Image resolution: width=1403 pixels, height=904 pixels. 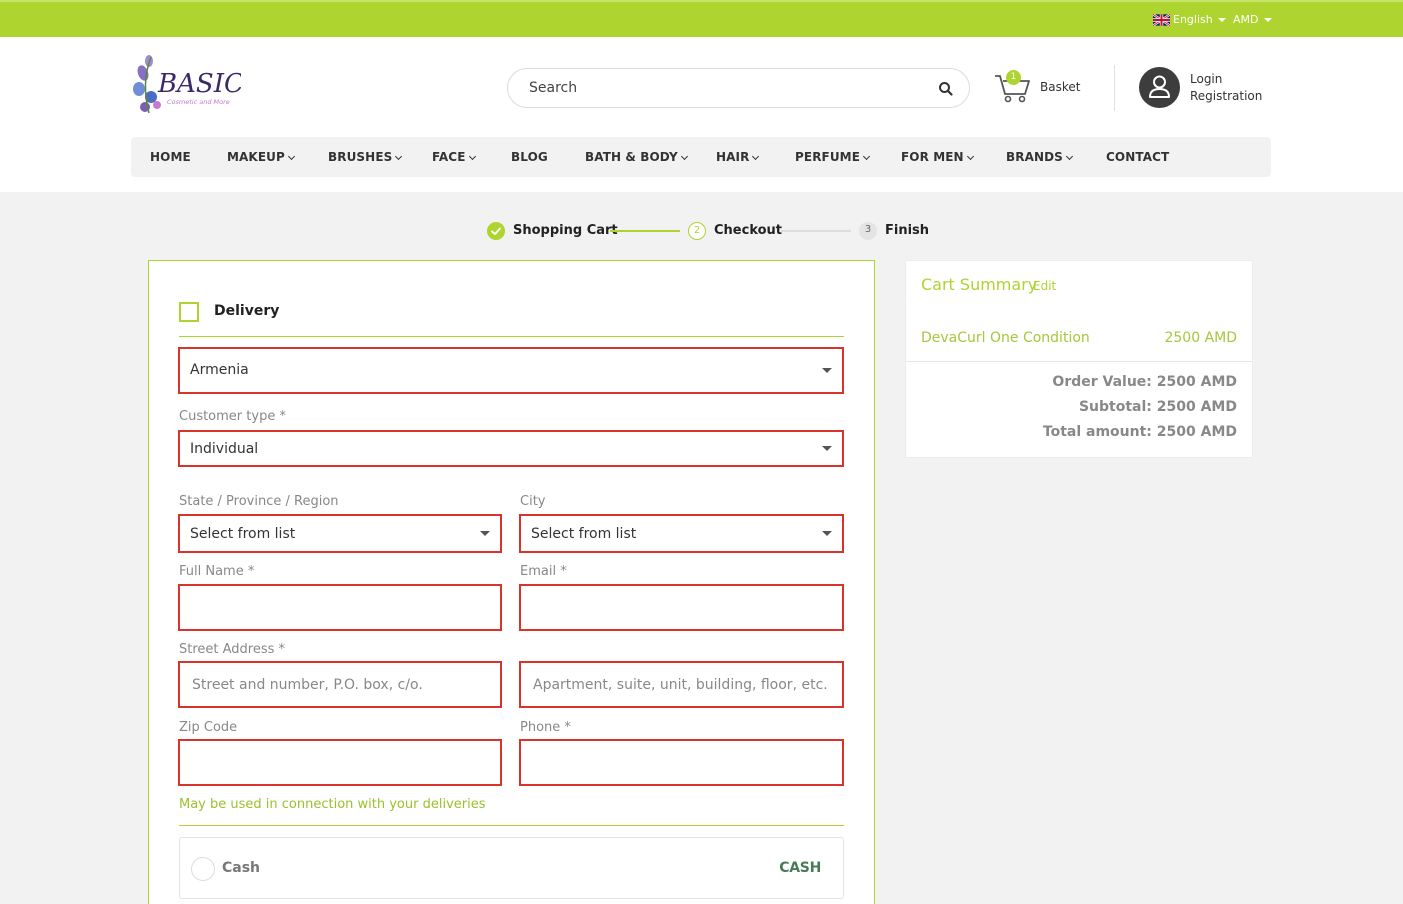 I want to click on zip-label: Zip Code, so click(x=208, y=727).